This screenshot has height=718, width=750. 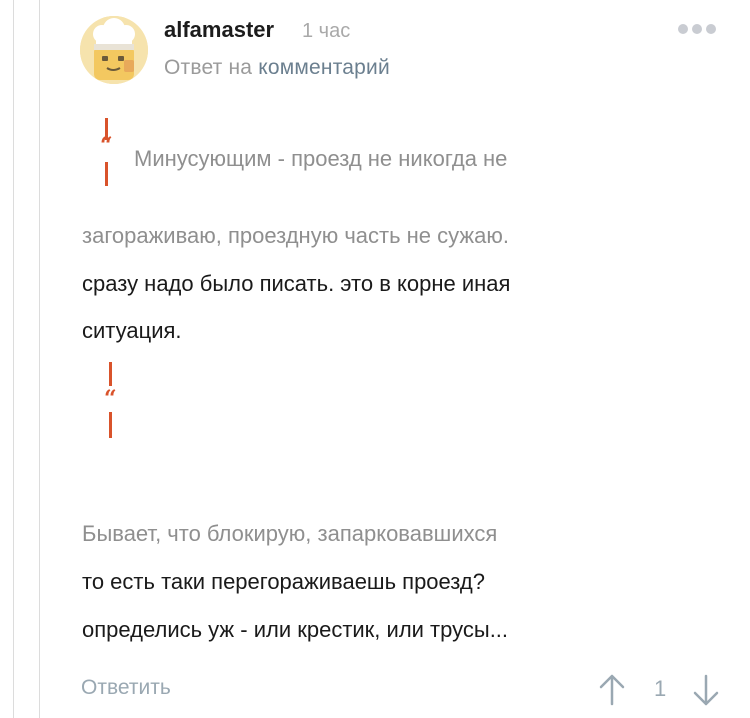 I want to click on quote-text: Минусующим - проезд не никогда не, so click(x=321, y=158).